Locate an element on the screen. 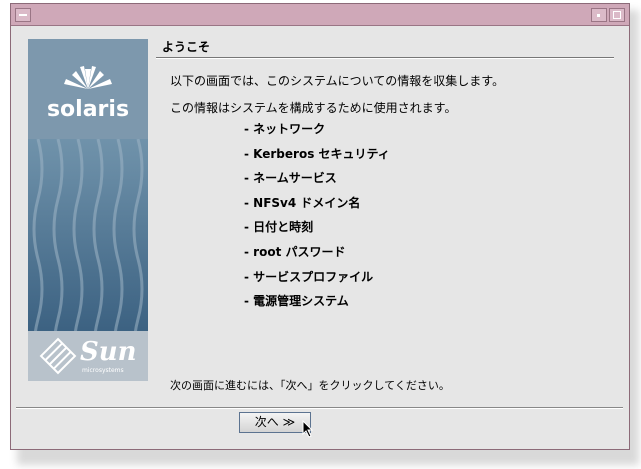  page-title: ようこそ is located at coordinates (186, 47).